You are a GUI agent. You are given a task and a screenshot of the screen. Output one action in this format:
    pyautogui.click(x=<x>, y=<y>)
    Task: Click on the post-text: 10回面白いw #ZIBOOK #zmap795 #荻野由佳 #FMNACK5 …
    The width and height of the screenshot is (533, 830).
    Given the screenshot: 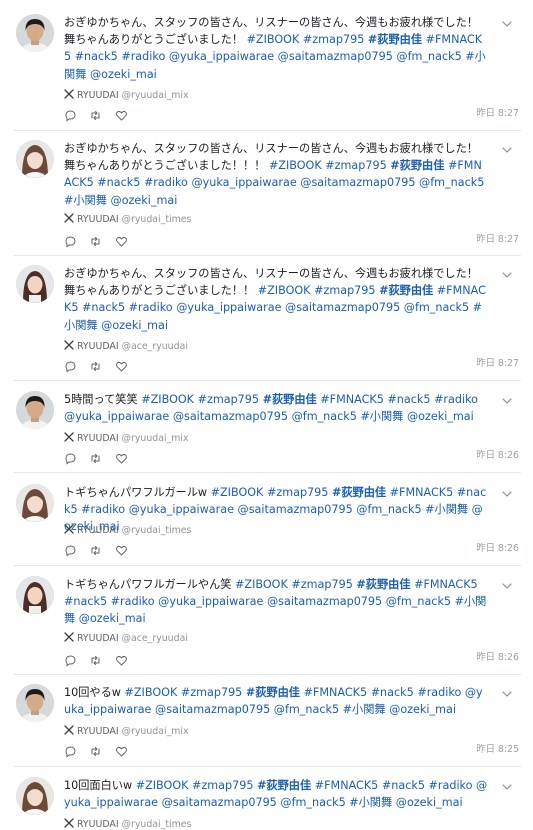 What is the action you would take?
    pyautogui.click(x=276, y=794)
    